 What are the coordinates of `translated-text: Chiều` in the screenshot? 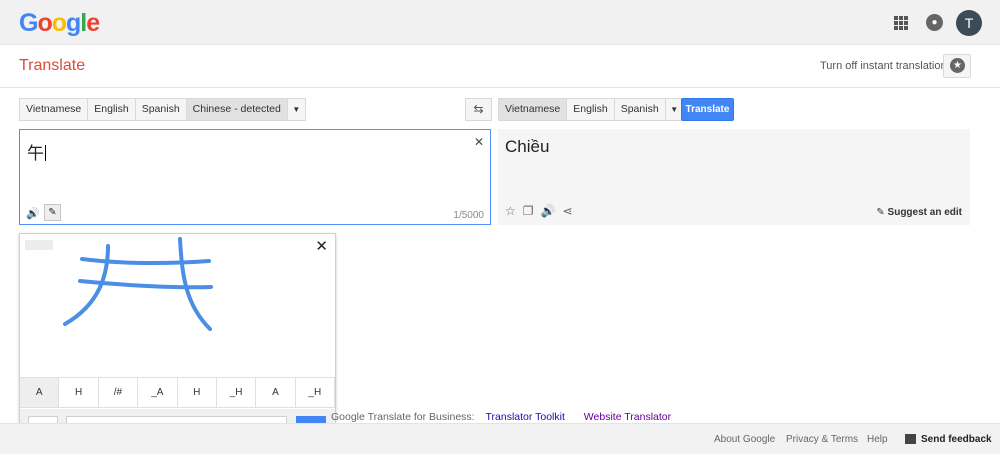 It's located at (527, 146).